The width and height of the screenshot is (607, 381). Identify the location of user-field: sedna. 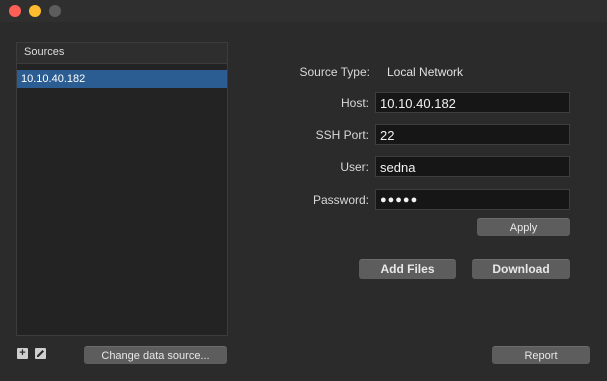
(472, 166).